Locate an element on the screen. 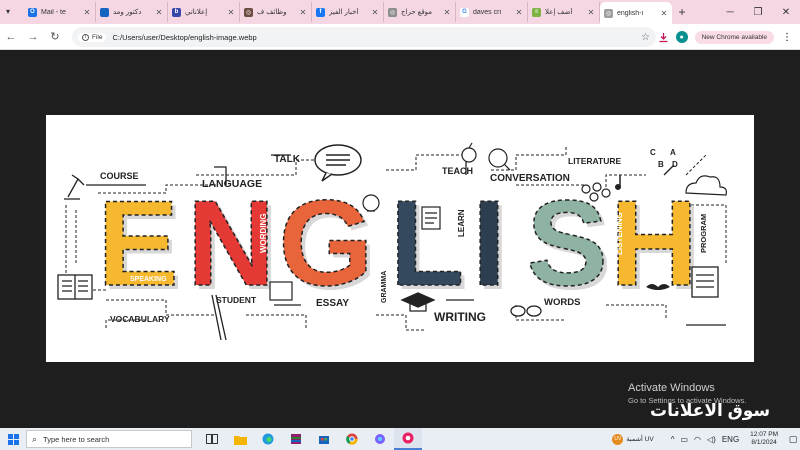 Image resolution: width=800 pixels, height=450 pixels. new-tab-button: + is located at coordinates (682, 12).